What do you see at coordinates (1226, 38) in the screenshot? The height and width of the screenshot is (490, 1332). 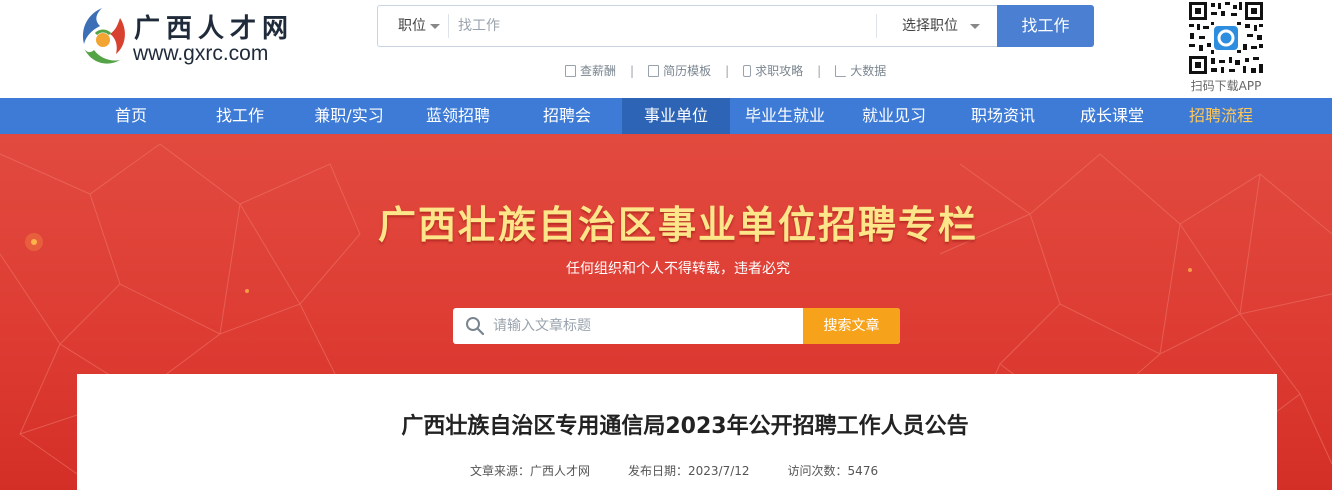 I see `qr-code-icon` at bounding box center [1226, 38].